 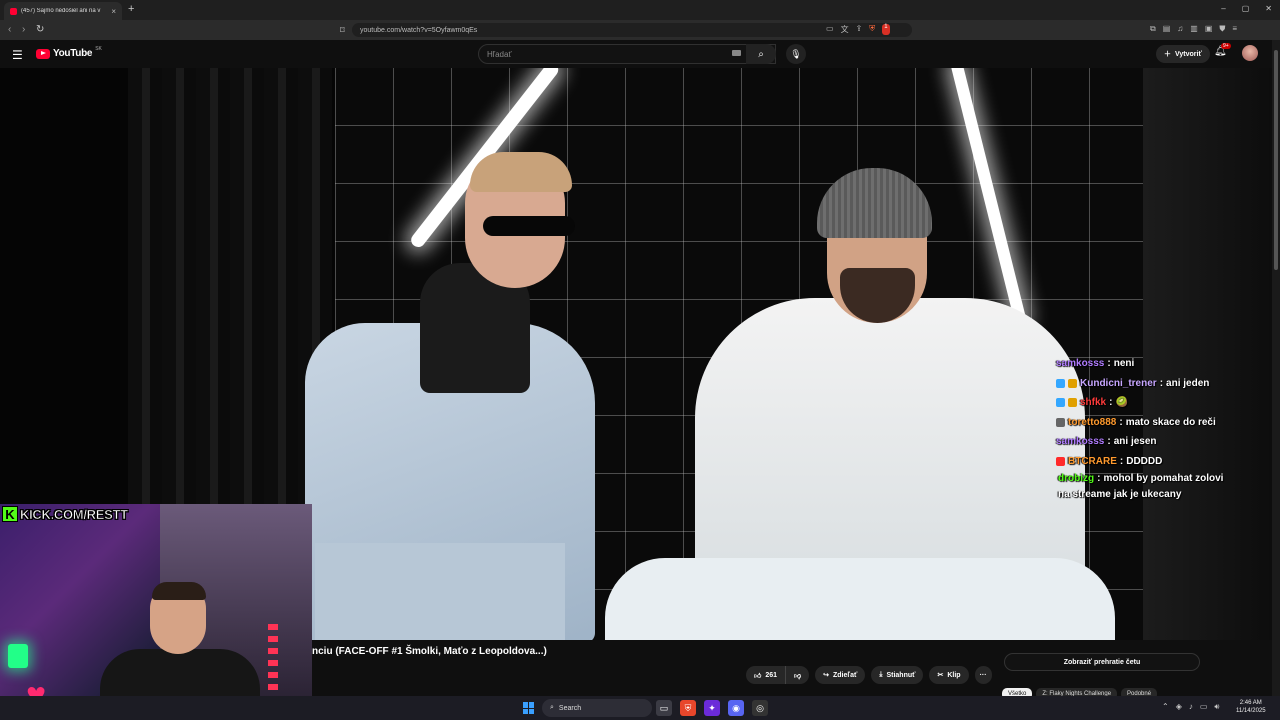 I want to click on search-placeholder: Hľadať, so click(x=499, y=54).